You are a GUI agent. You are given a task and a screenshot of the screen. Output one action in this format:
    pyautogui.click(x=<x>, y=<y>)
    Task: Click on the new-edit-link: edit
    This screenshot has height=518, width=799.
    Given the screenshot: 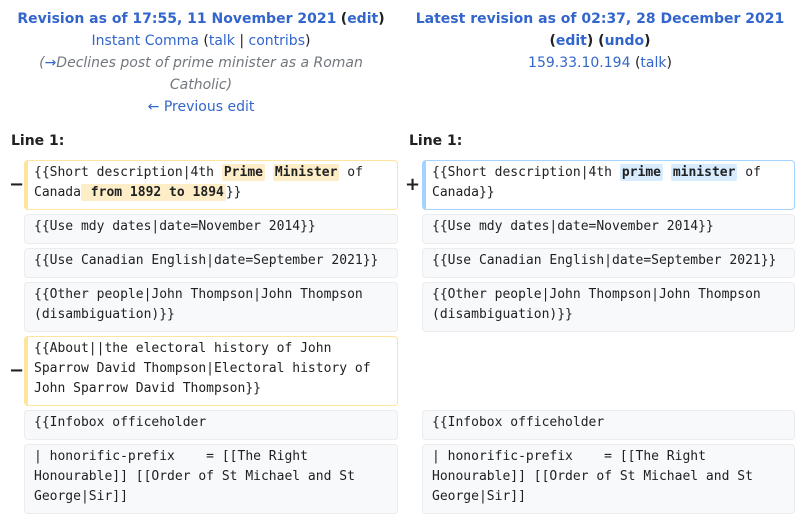 What is the action you would take?
    pyautogui.click(x=571, y=41)
    